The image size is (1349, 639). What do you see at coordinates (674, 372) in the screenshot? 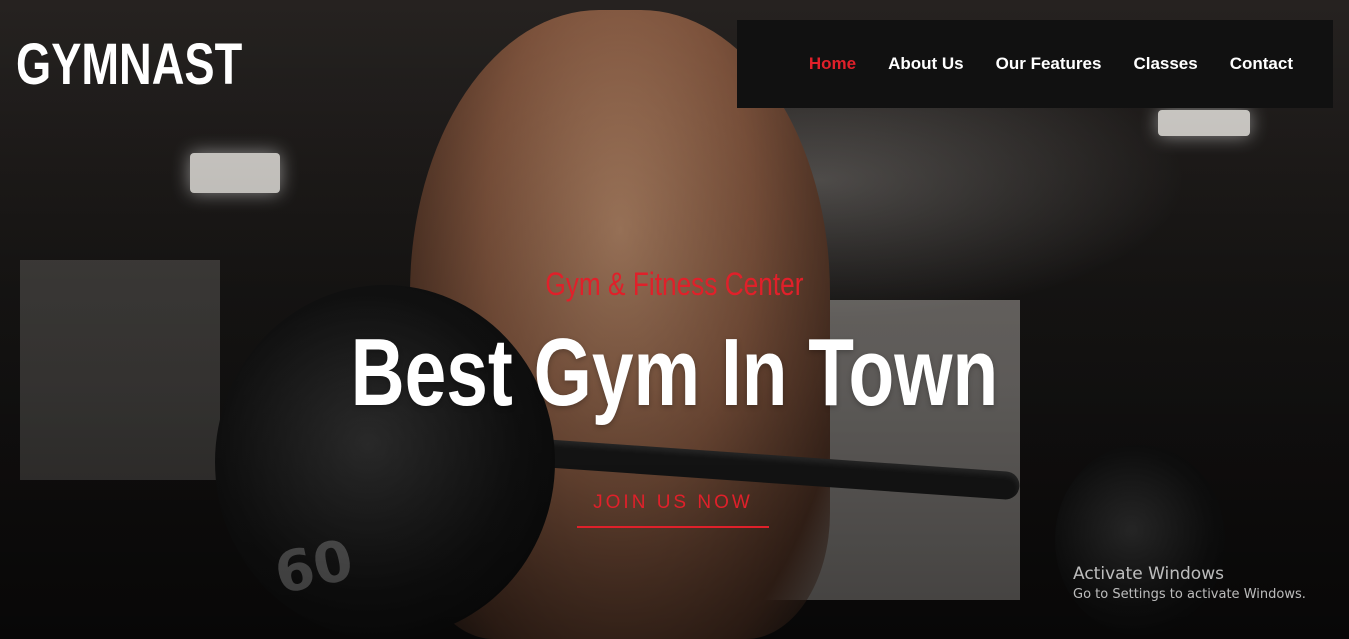
I see `hero-headline: Best Gym In Town` at bounding box center [674, 372].